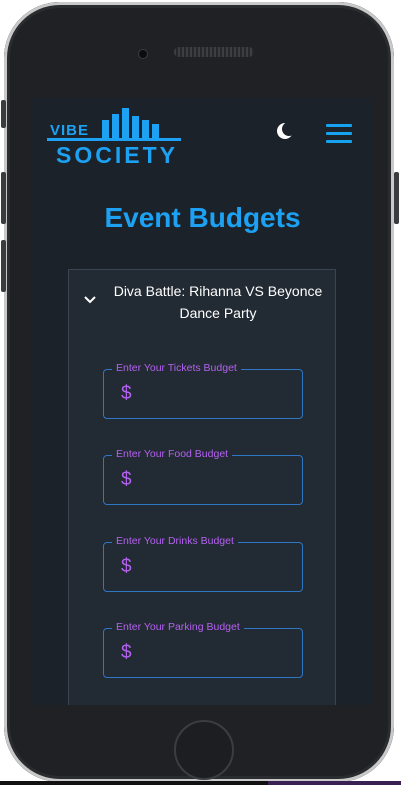 The image size is (401, 785). What do you see at coordinates (90, 298) in the screenshot?
I see `chevron-down-icon` at bounding box center [90, 298].